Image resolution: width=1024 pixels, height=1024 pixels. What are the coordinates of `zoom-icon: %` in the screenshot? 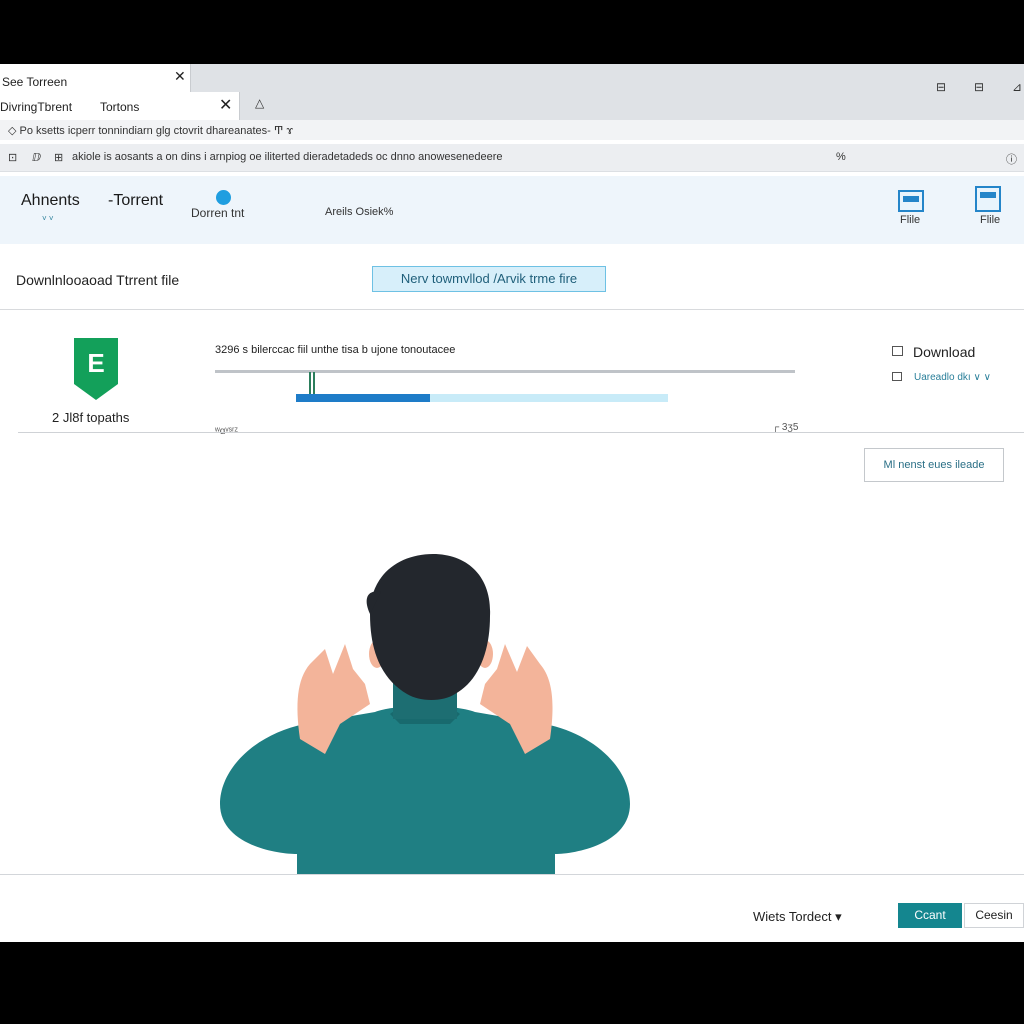 It's located at (841, 157).